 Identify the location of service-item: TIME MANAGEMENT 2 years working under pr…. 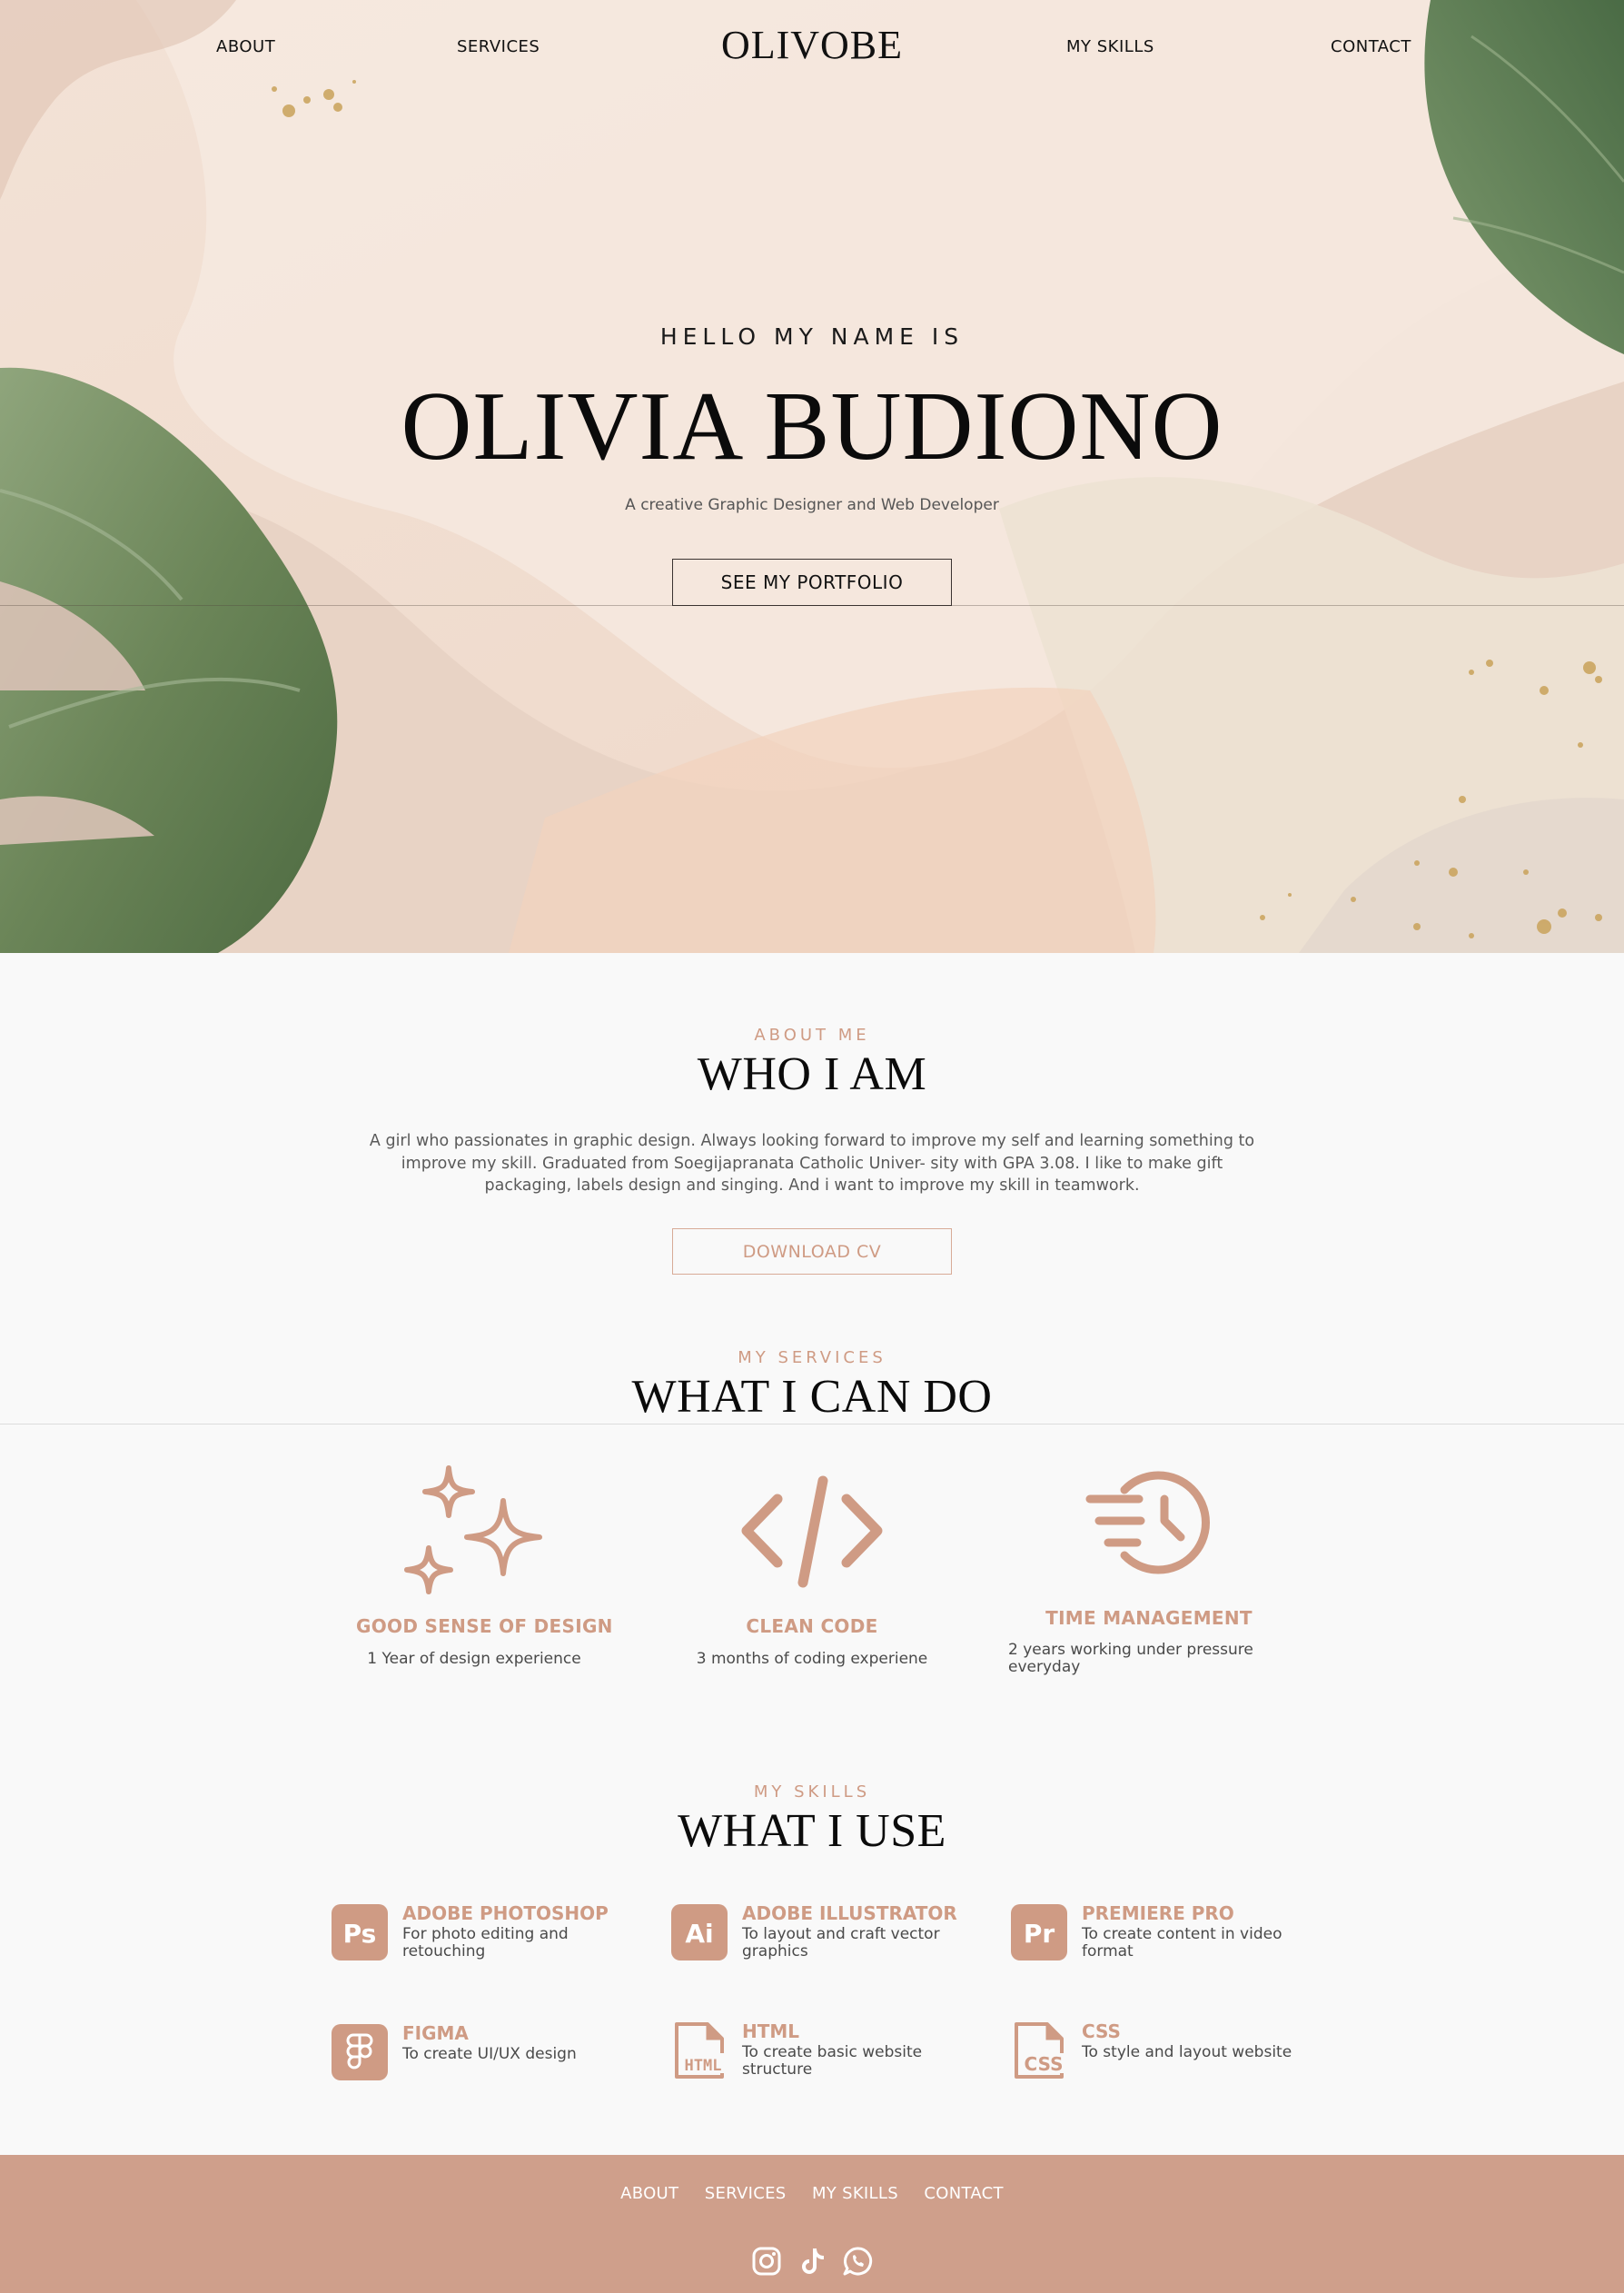
(1149, 1642).